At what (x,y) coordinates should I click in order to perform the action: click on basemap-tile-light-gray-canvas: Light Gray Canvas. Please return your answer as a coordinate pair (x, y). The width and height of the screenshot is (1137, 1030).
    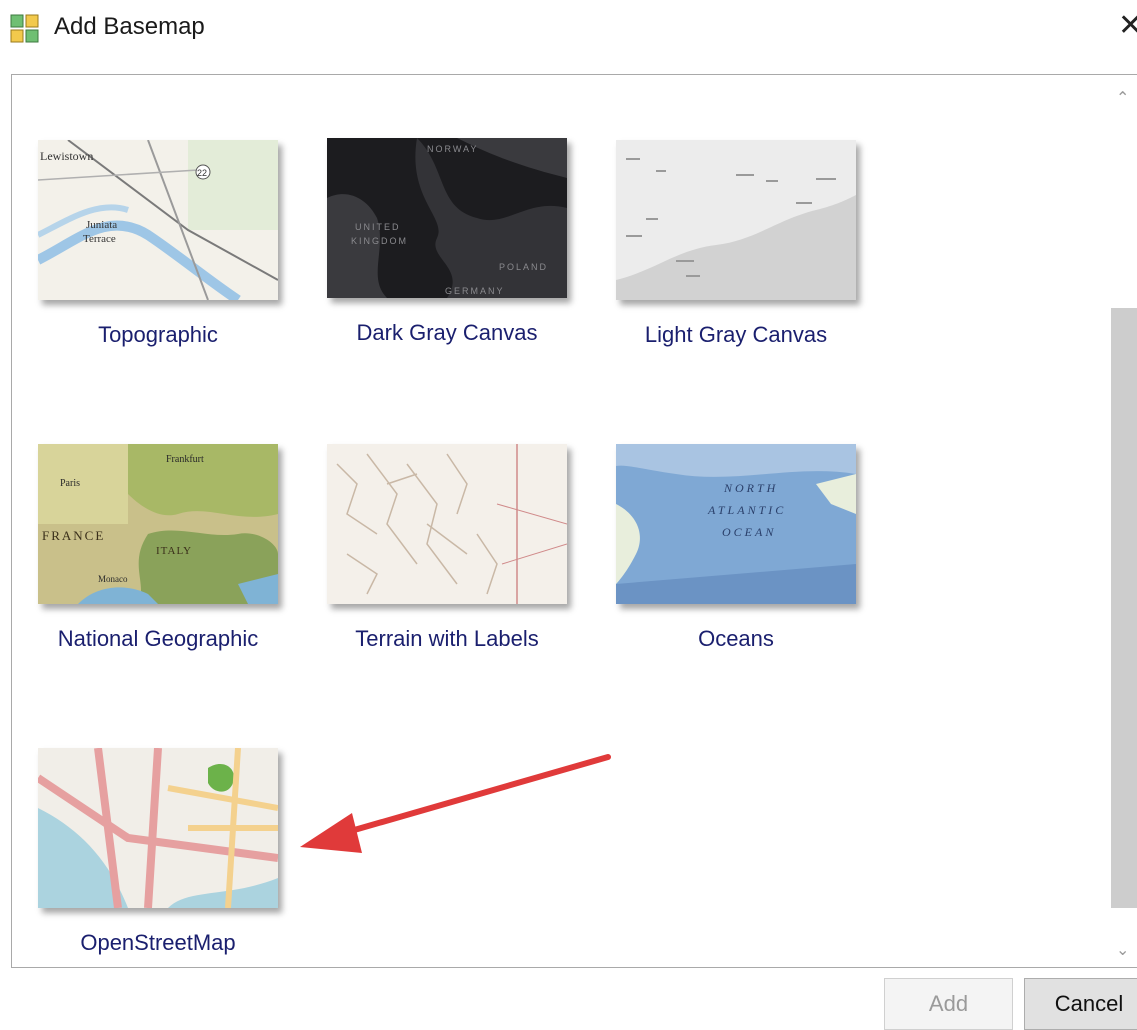
    Looking at the image, I should click on (736, 270).